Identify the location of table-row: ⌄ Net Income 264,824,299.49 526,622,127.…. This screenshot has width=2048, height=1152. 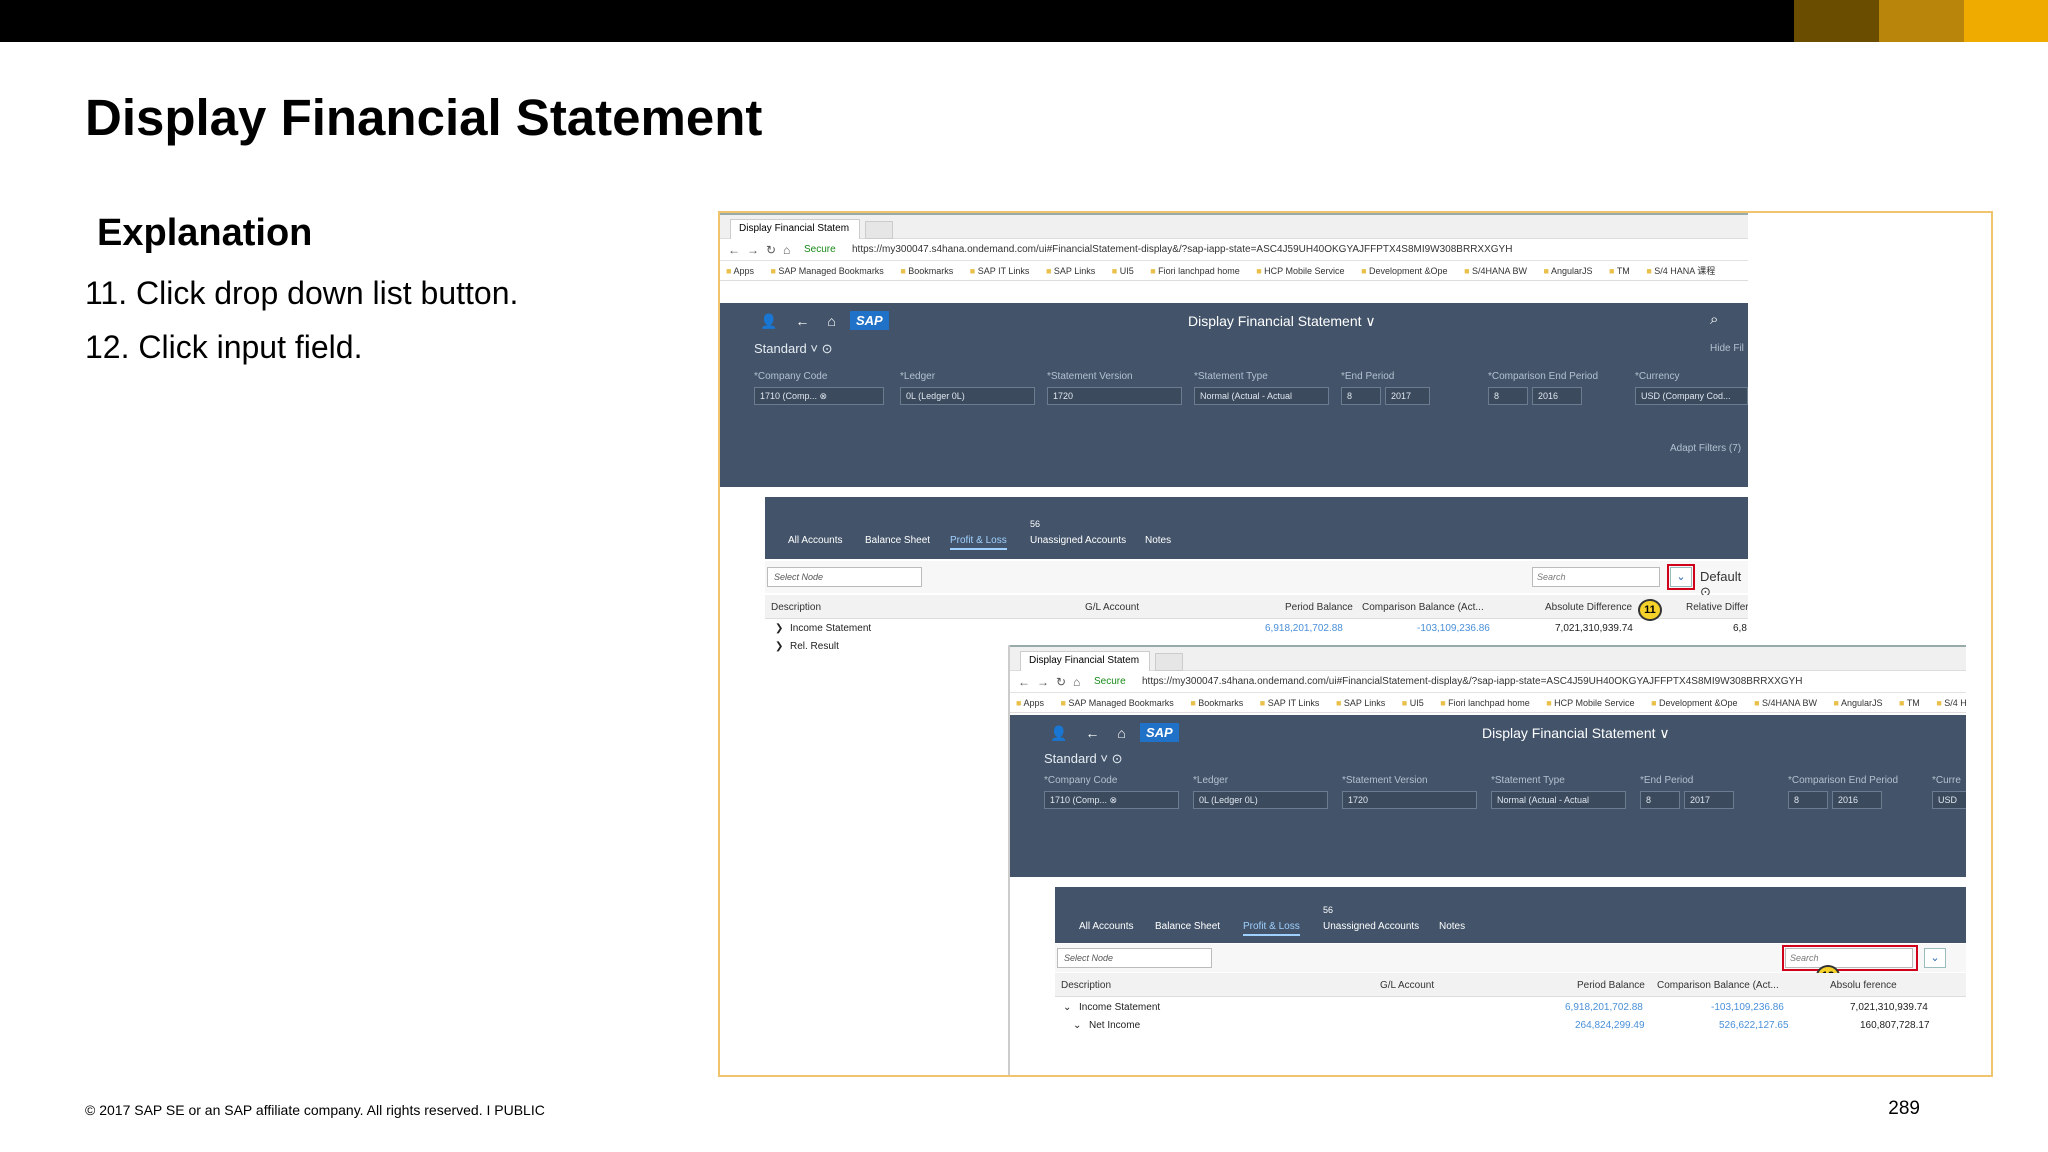
(1510, 1026).